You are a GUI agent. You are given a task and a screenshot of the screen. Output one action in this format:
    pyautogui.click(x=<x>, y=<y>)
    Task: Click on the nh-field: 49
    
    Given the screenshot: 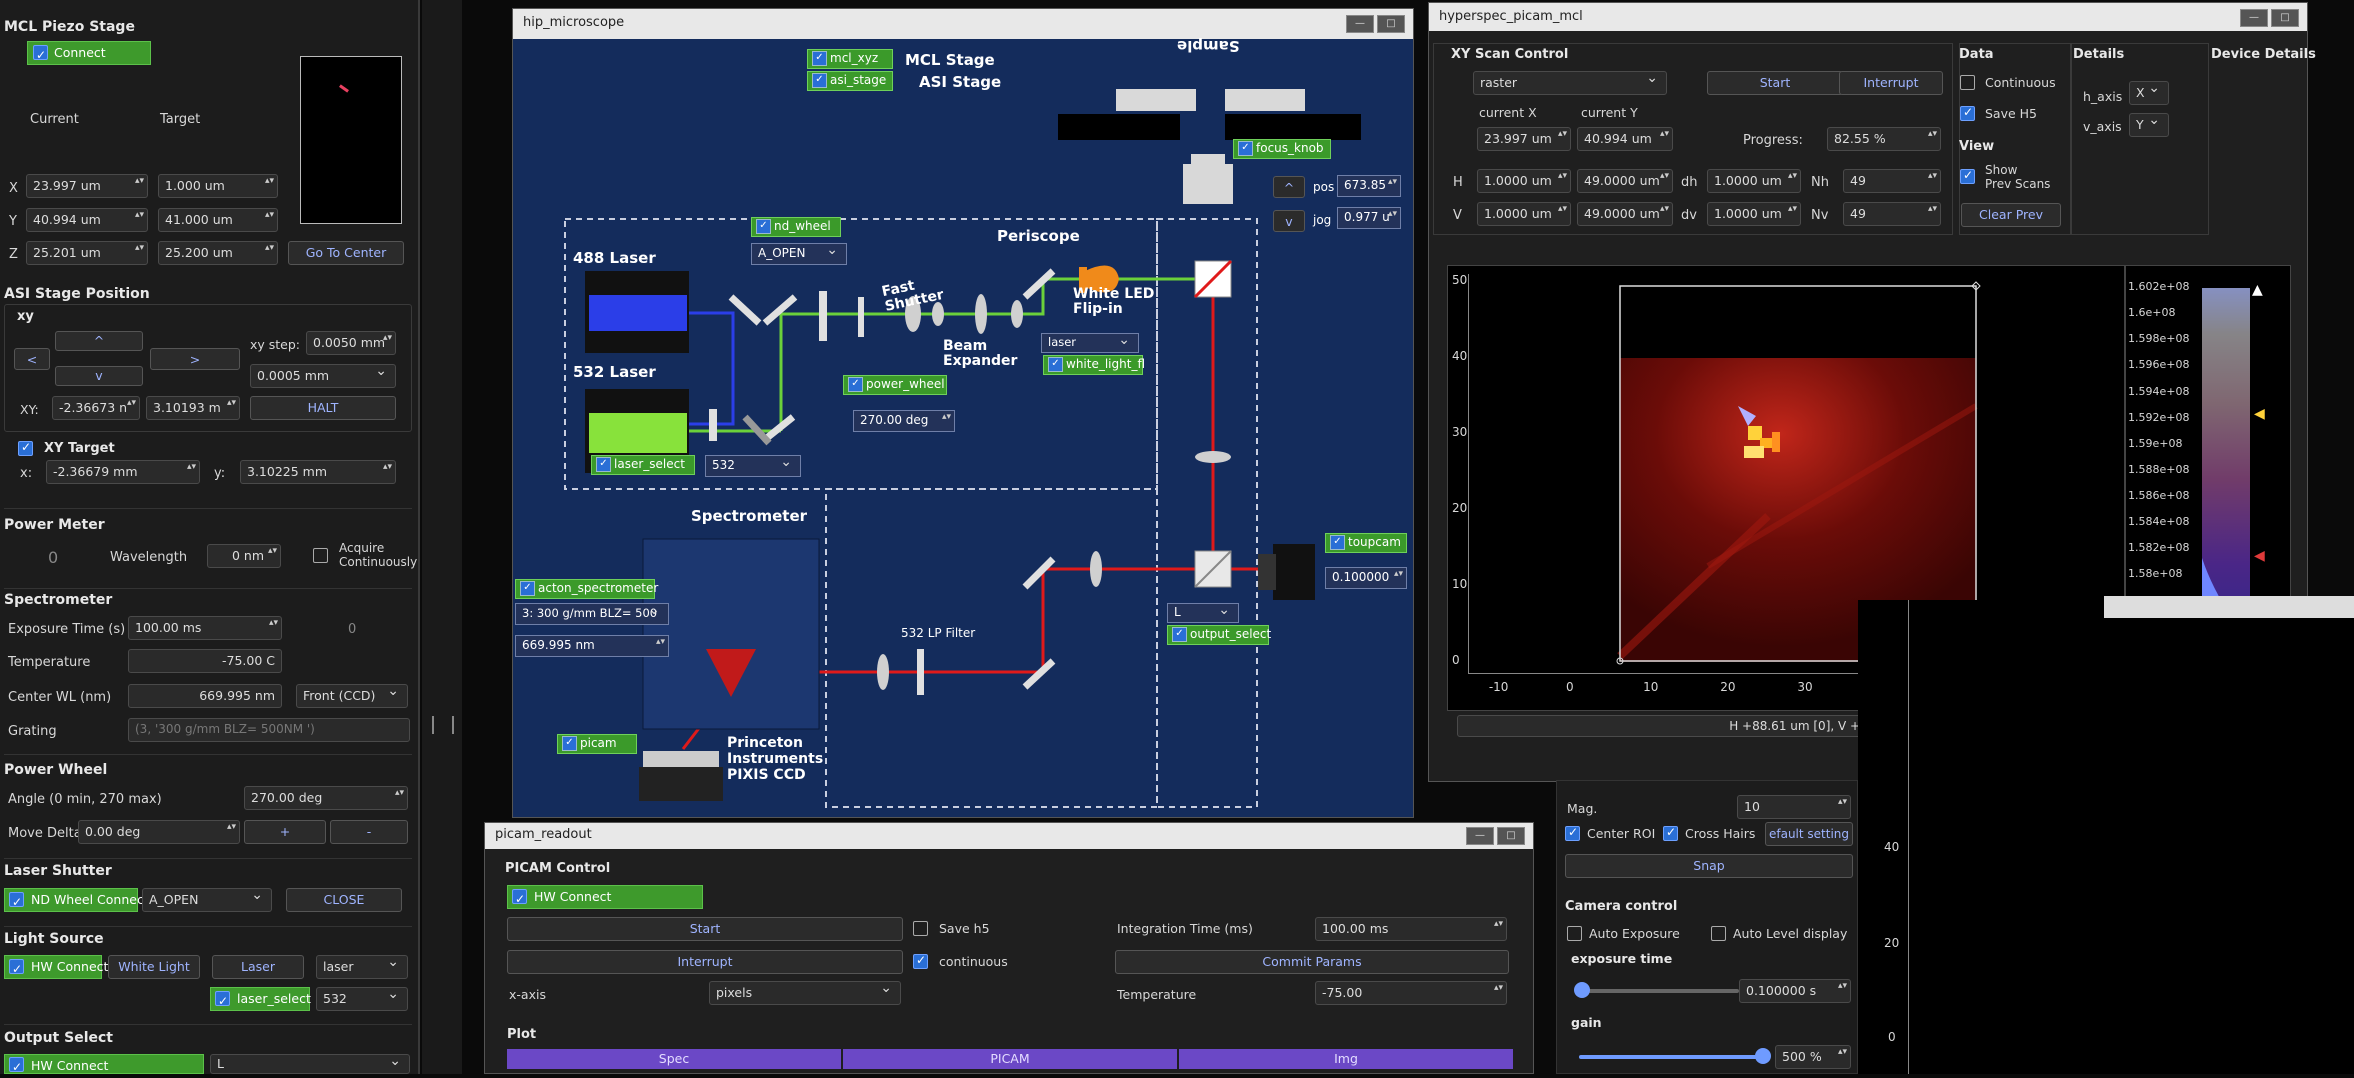 What is the action you would take?
    pyautogui.click(x=1892, y=181)
    